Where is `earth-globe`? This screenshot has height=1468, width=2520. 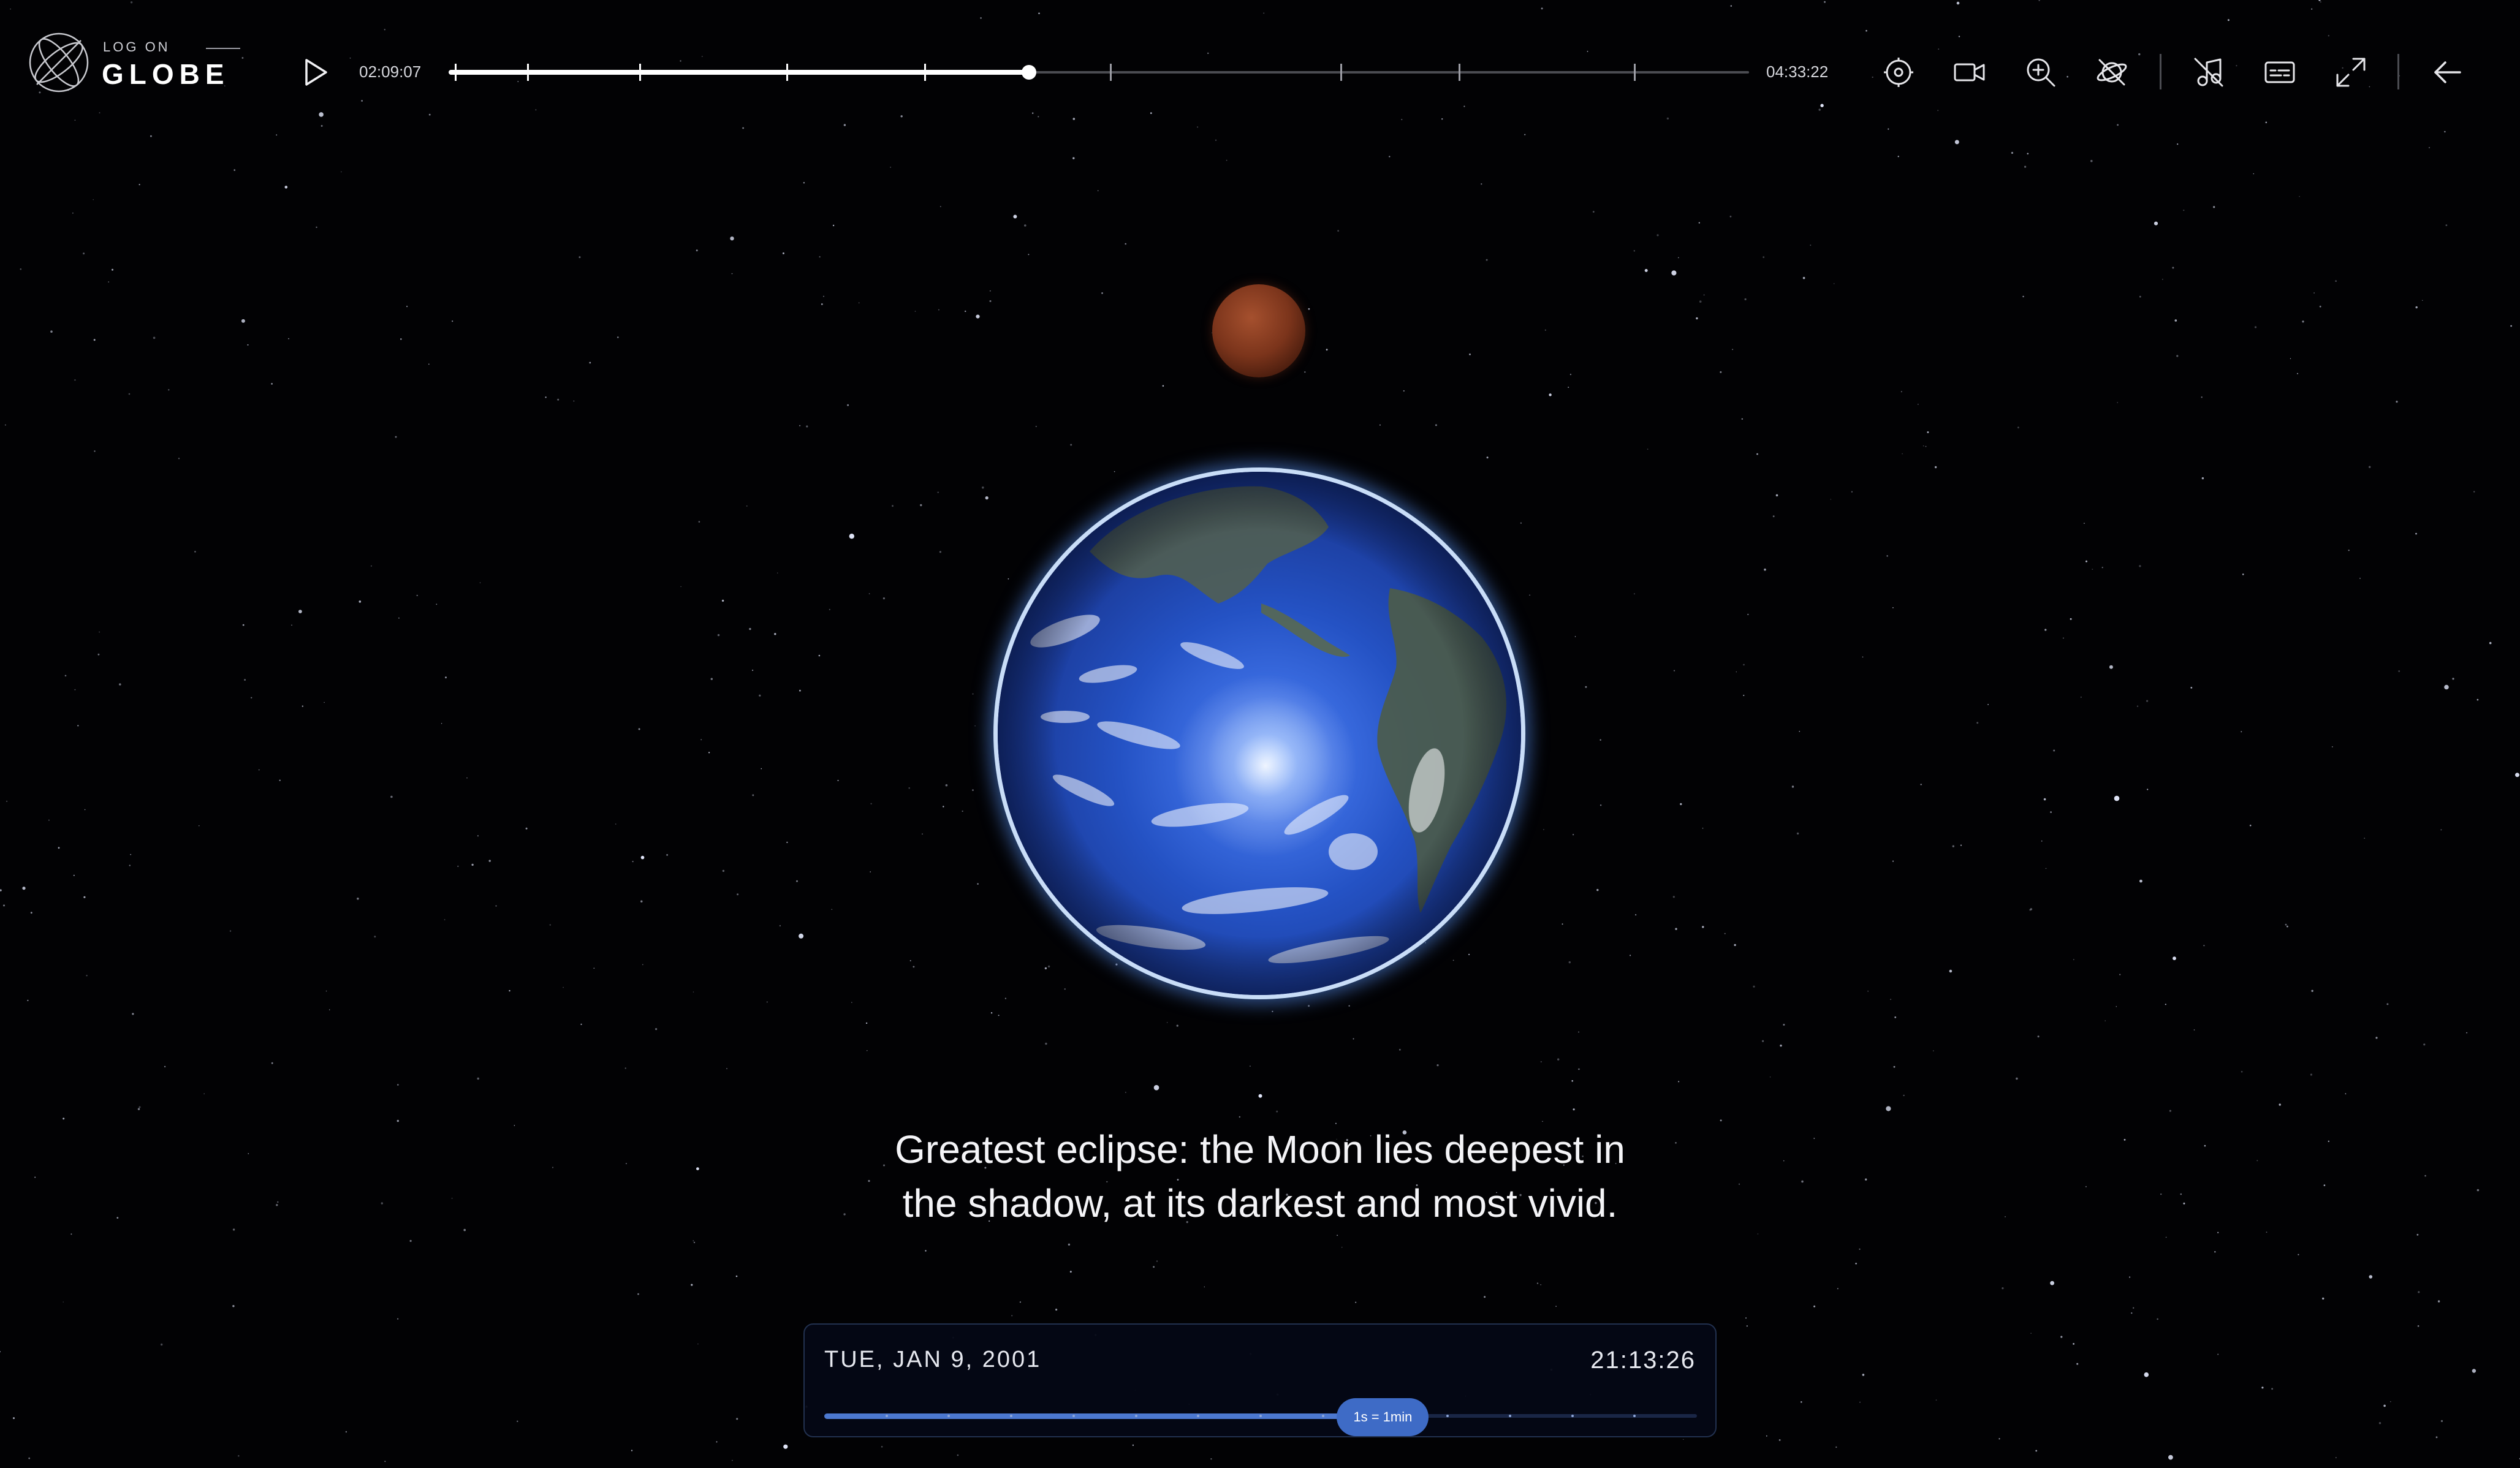 earth-globe is located at coordinates (1260, 733).